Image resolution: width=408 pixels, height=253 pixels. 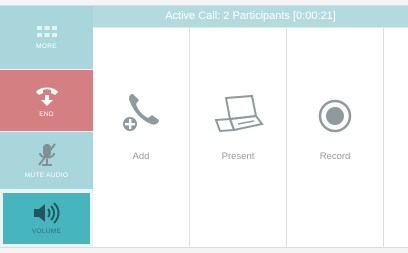 I want to click on record-icon, so click(x=335, y=116).